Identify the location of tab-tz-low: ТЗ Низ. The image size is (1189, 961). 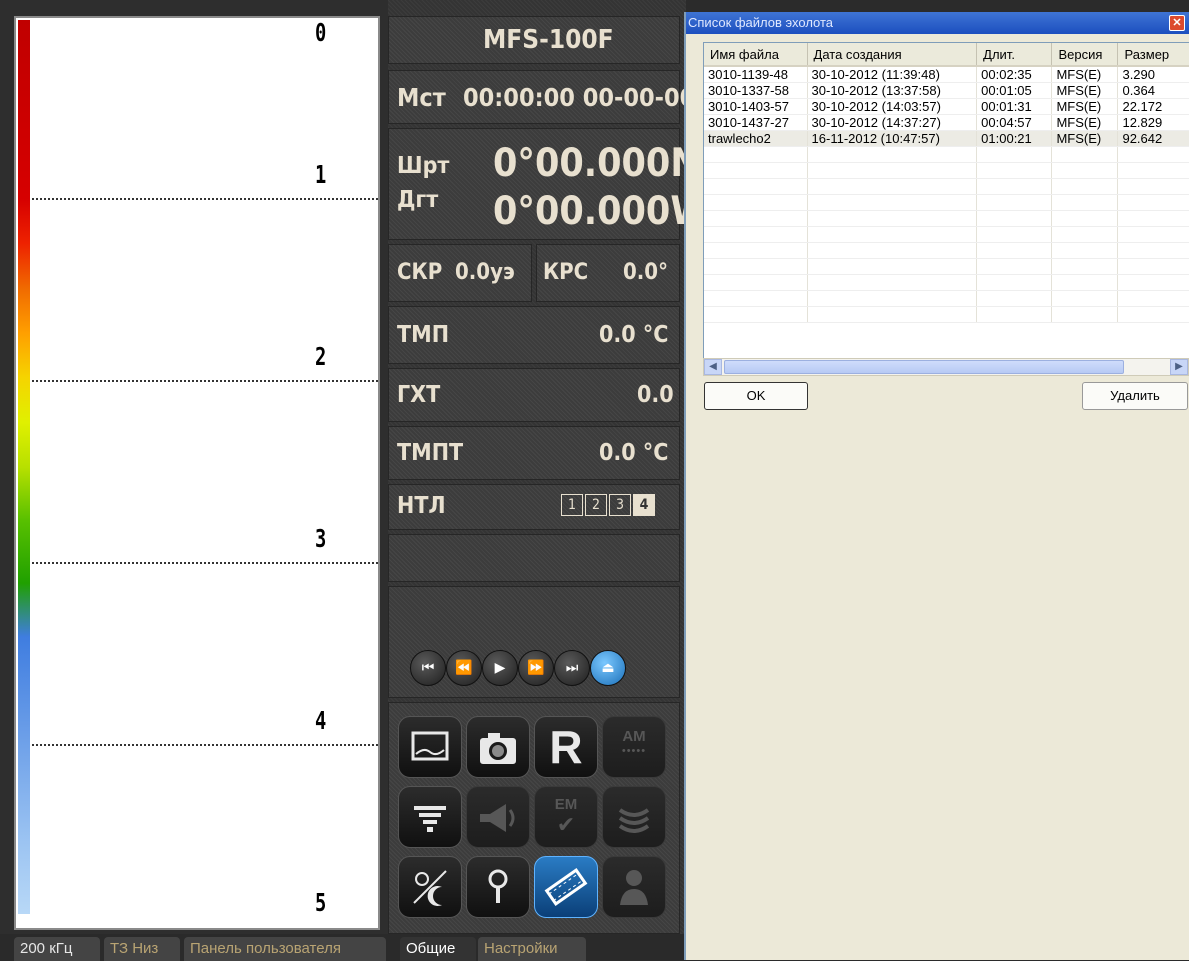
(142, 949).